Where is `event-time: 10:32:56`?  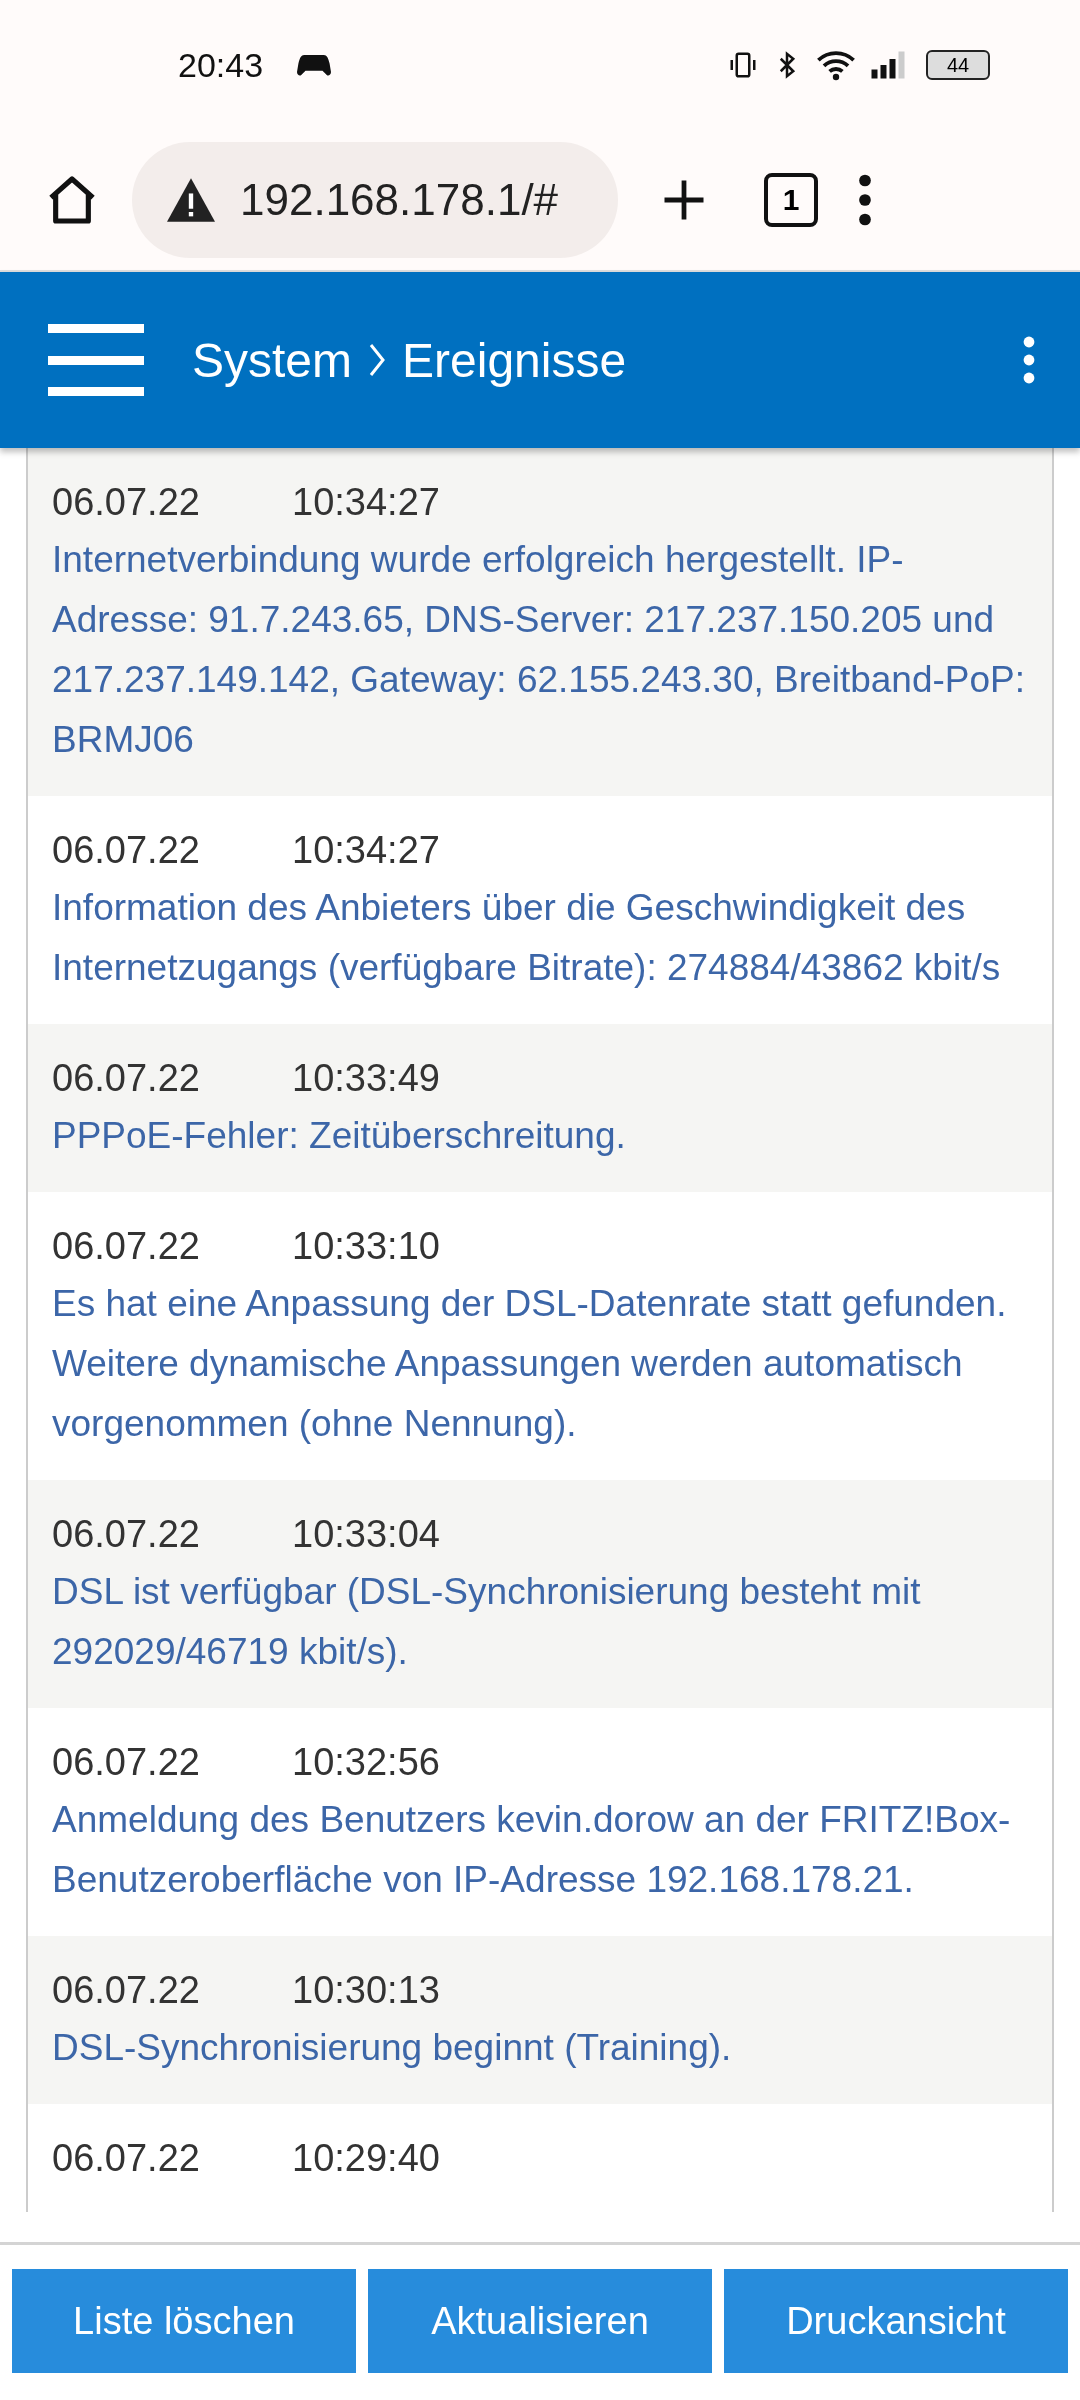
event-time: 10:32:56 is located at coordinates (366, 1762).